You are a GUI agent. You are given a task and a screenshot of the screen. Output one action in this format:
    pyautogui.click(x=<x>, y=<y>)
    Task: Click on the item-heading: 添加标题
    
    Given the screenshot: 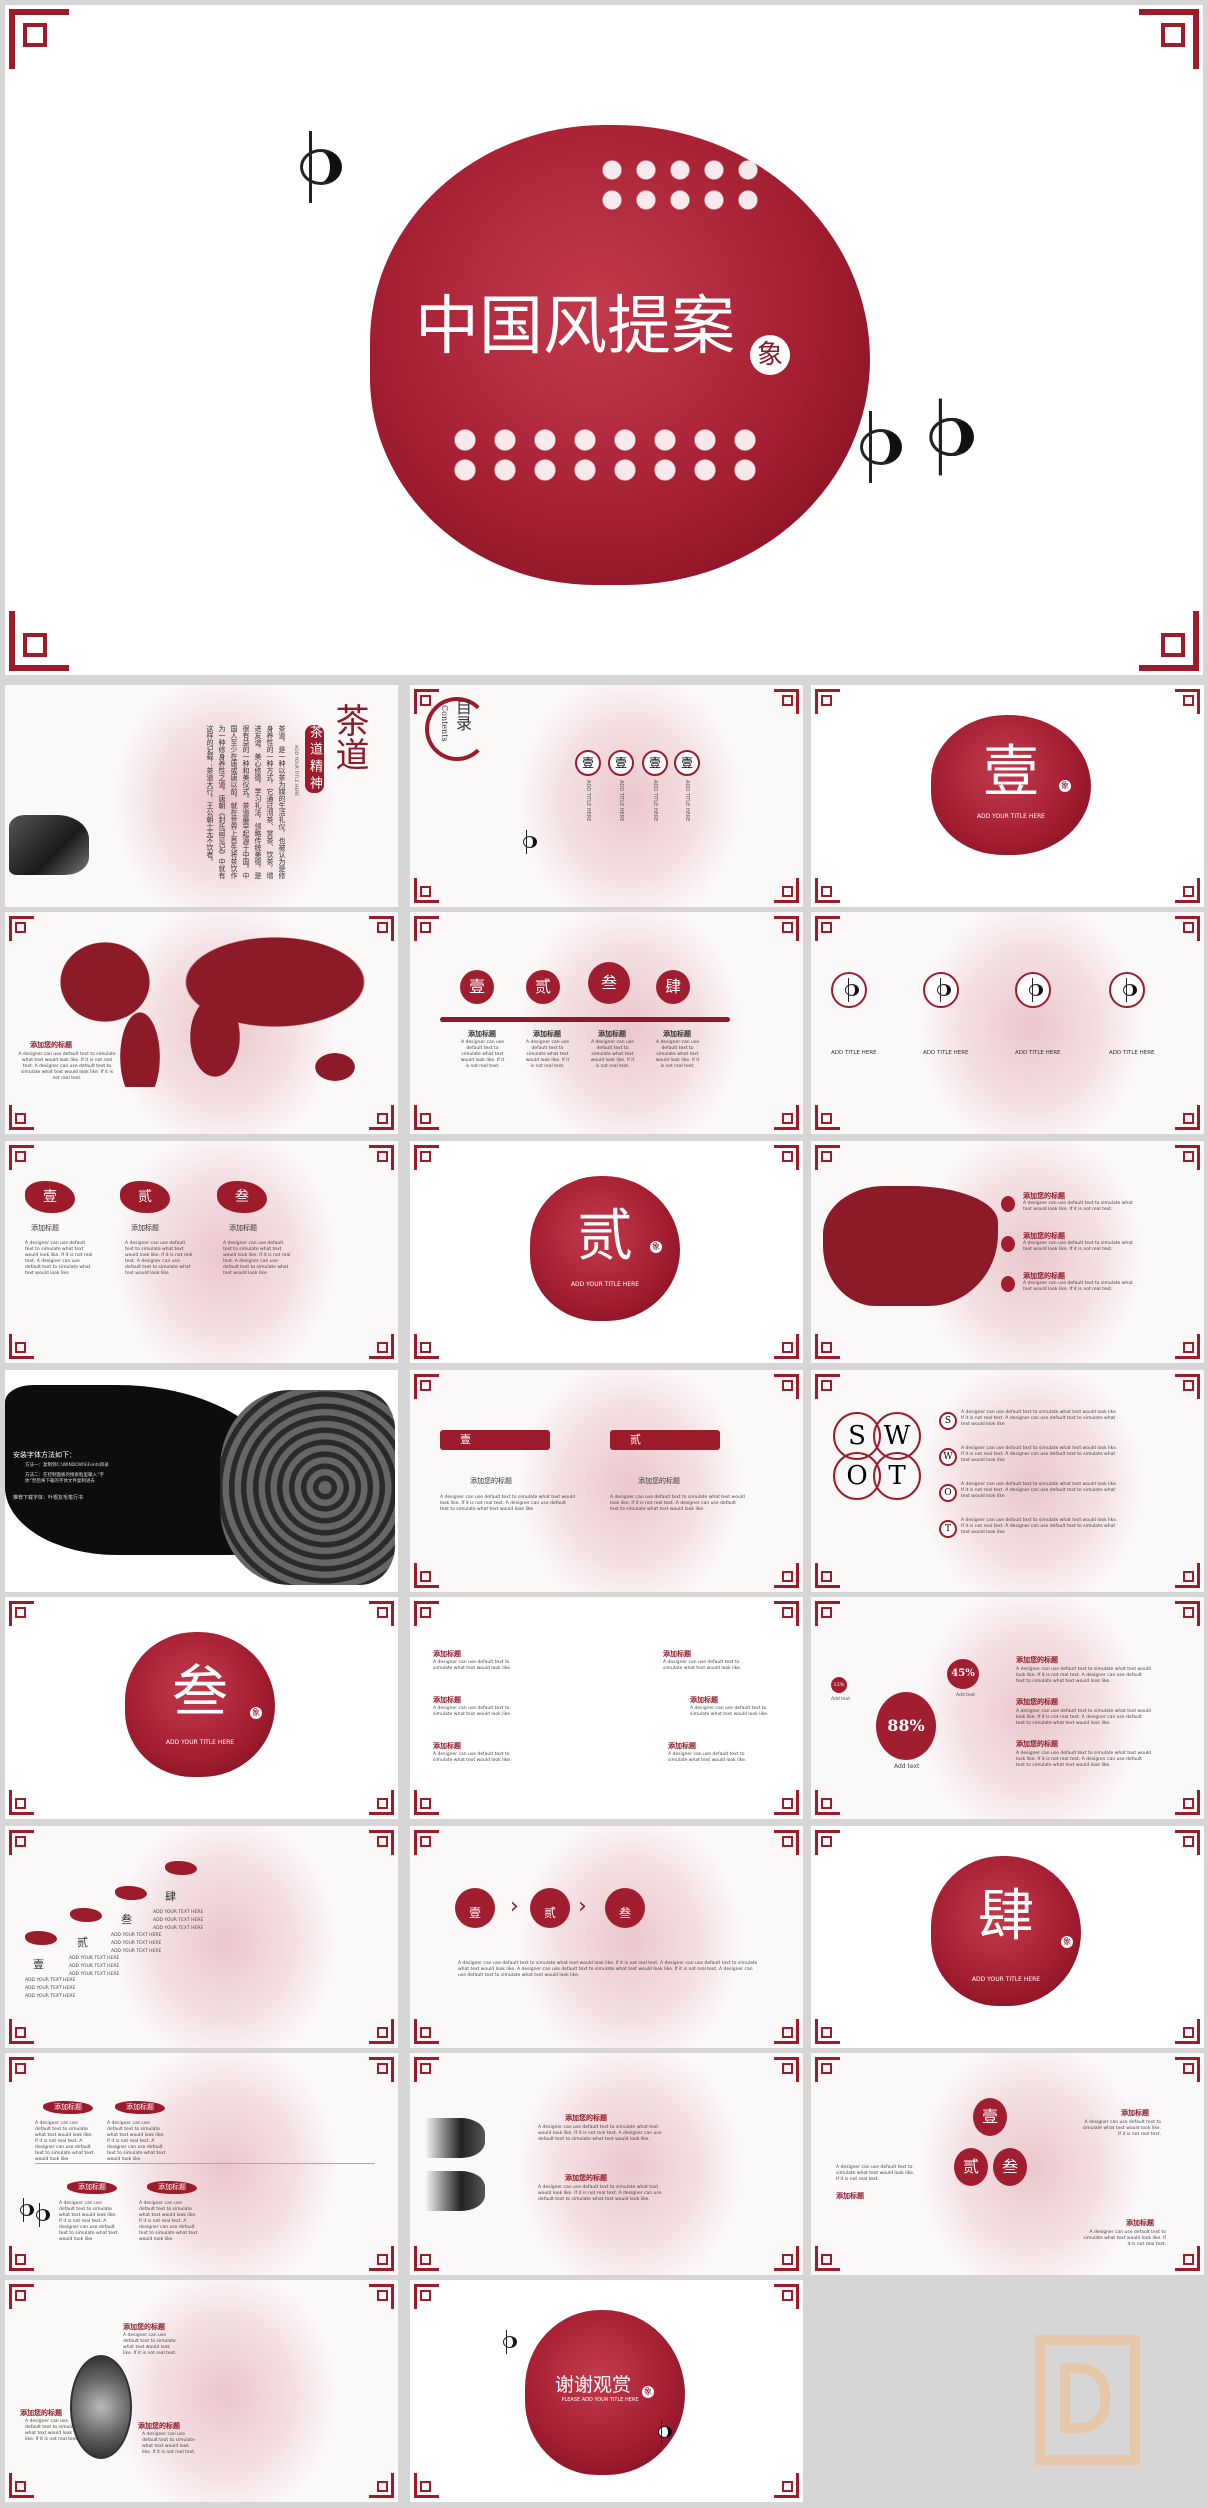 What is the action you would take?
    pyautogui.click(x=447, y=1654)
    